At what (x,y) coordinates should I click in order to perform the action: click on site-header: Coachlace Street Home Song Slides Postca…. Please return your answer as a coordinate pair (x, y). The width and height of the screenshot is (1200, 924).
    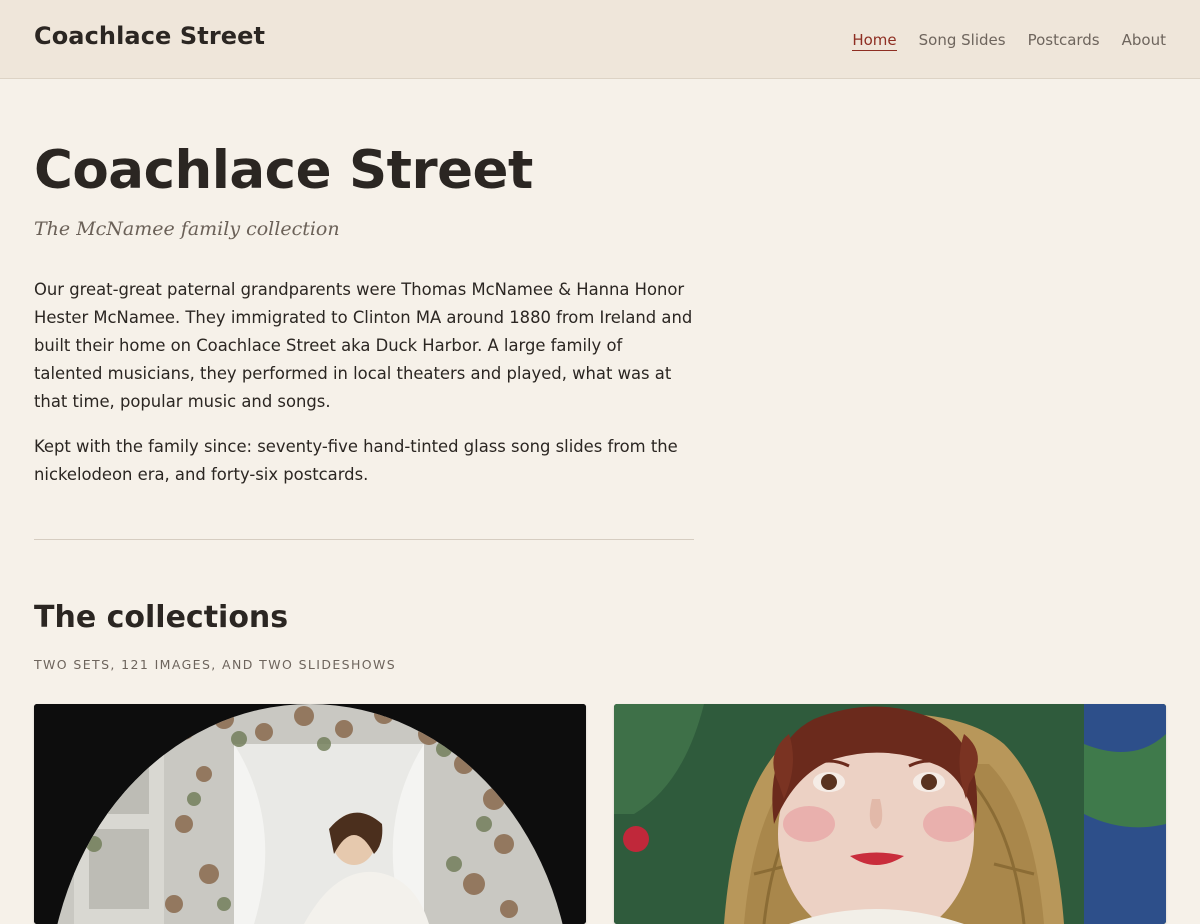
    Looking at the image, I should click on (600, 39).